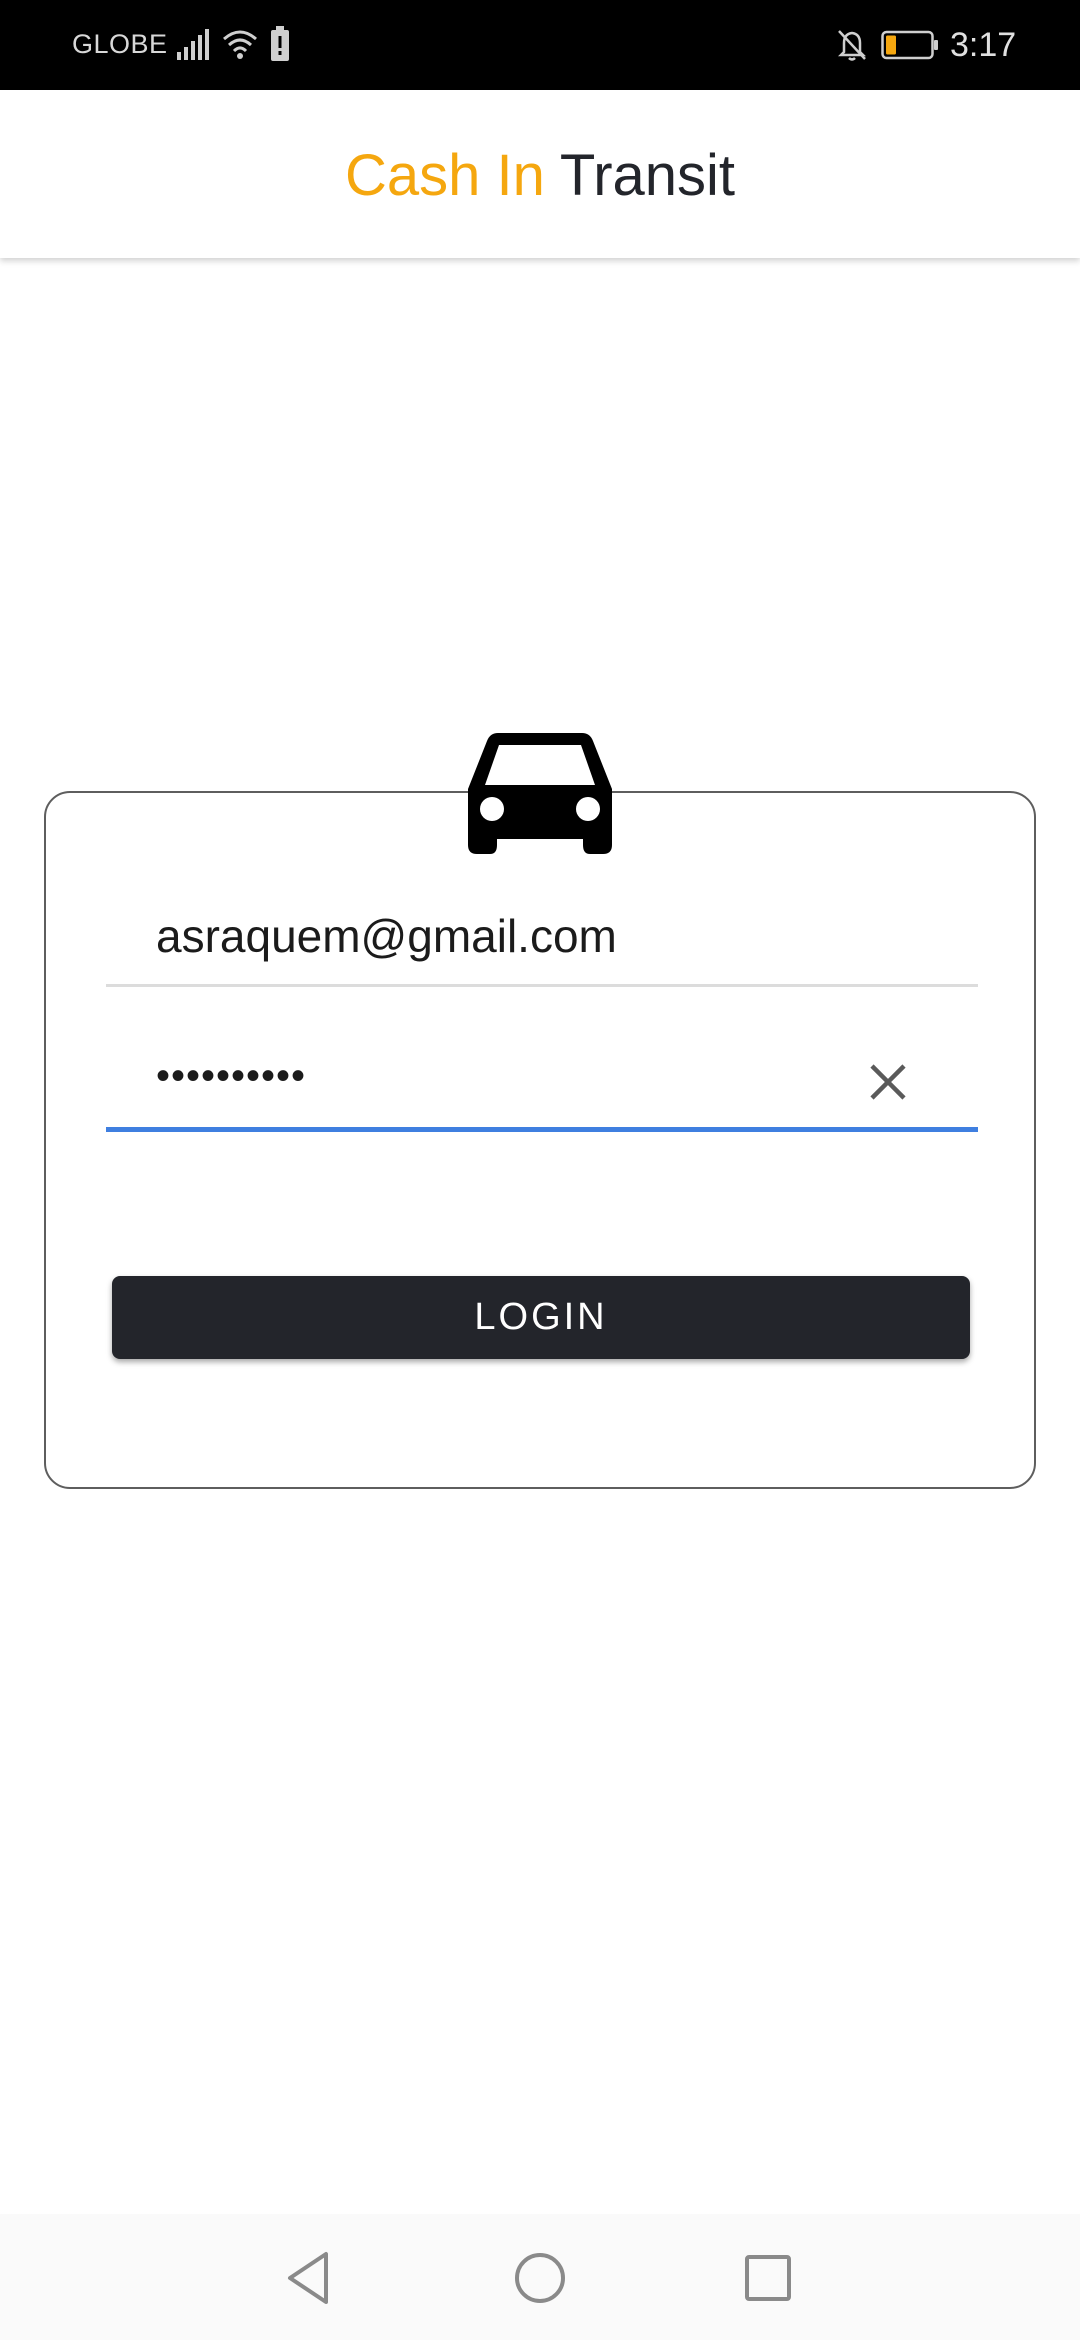 This screenshot has height=2340, width=1080. What do you see at coordinates (540, 45) in the screenshot?
I see `status-bar: GLOBE 3:17` at bounding box center [540, 45].